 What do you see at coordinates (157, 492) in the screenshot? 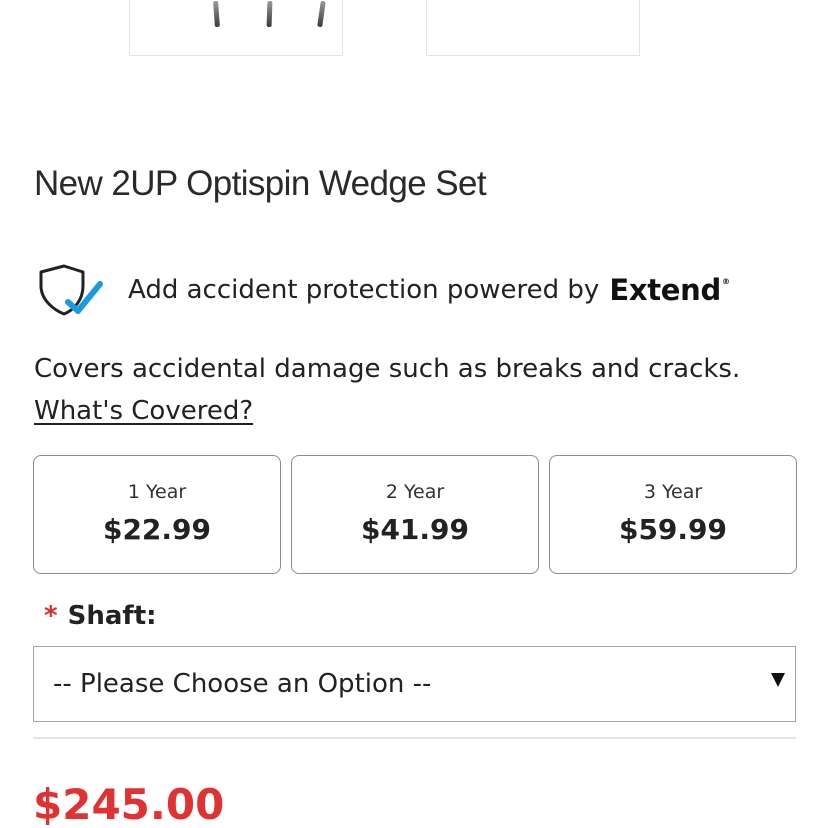
I see `plan-term: 1 Year` at bounding box center [157, 492].